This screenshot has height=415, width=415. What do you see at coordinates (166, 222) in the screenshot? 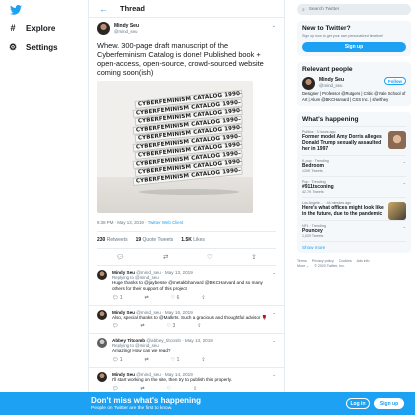
I see `tweet-client-link: Twitter Web Client` at bounding box center [166, 222].